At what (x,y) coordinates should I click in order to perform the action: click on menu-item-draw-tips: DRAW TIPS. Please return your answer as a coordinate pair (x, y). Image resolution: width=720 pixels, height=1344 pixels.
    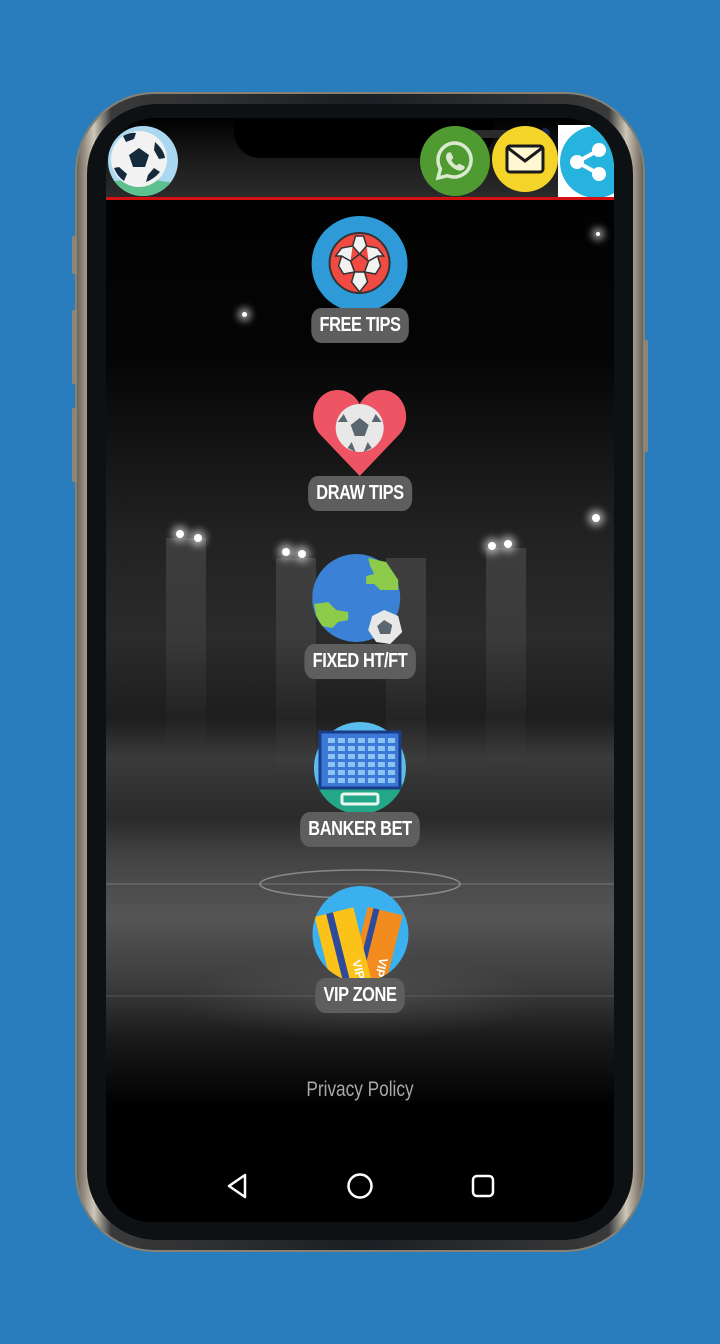
    Looking at the image, I should click on (360, 447).